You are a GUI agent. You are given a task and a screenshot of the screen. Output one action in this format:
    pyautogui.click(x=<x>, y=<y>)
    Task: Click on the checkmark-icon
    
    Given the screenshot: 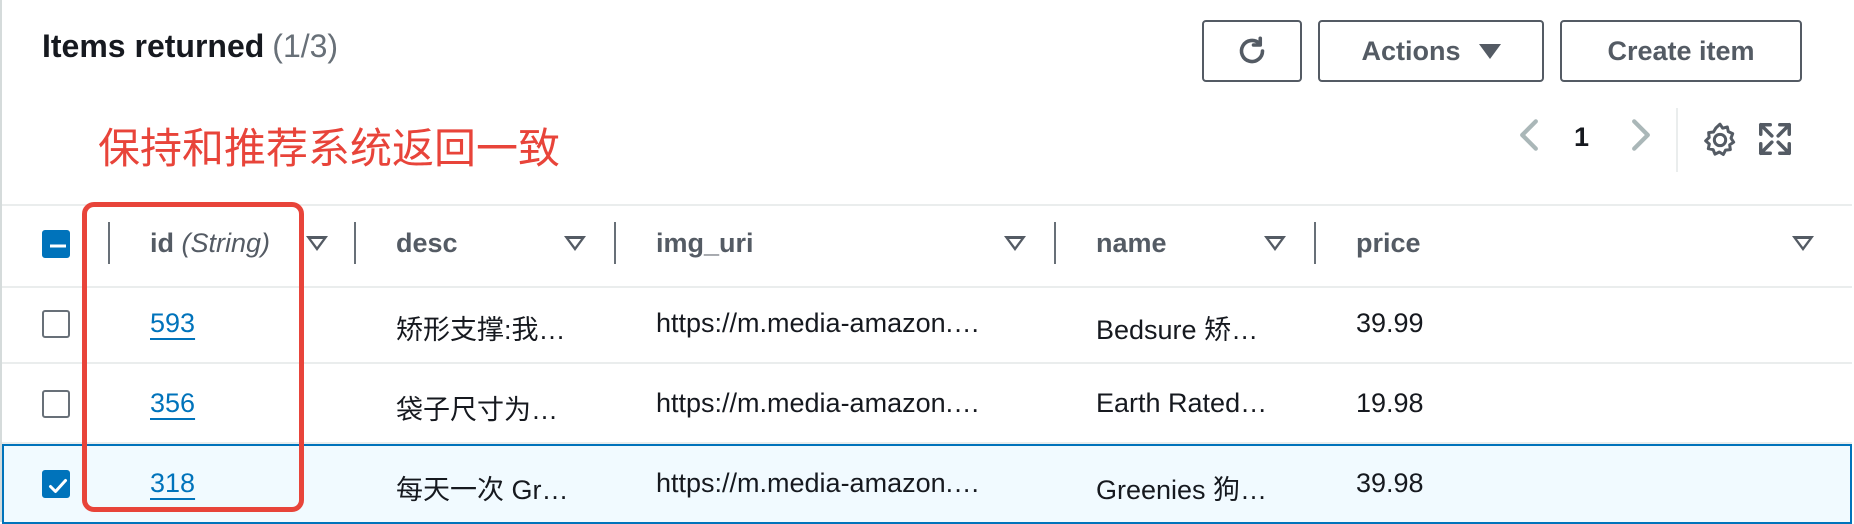 What is the action you would take?
    pyautogui.click(x=58, y=486)
    